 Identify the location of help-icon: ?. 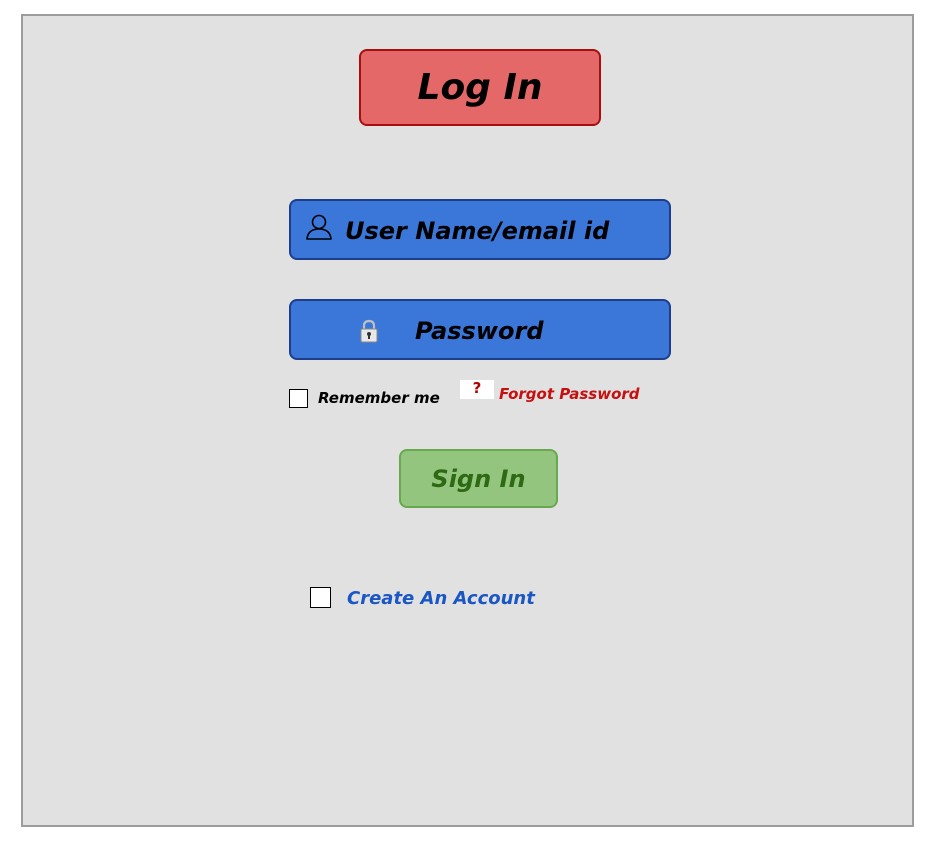
(477, 389).